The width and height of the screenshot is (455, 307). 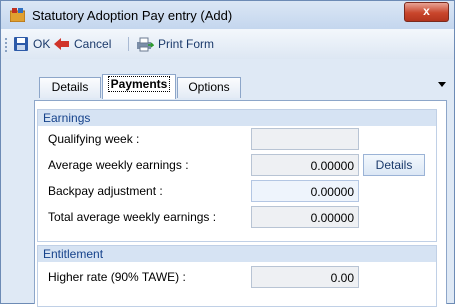 I want to click on average-weekly-earnings-label: Average weekly earnings :, so click(x=118, y=165).